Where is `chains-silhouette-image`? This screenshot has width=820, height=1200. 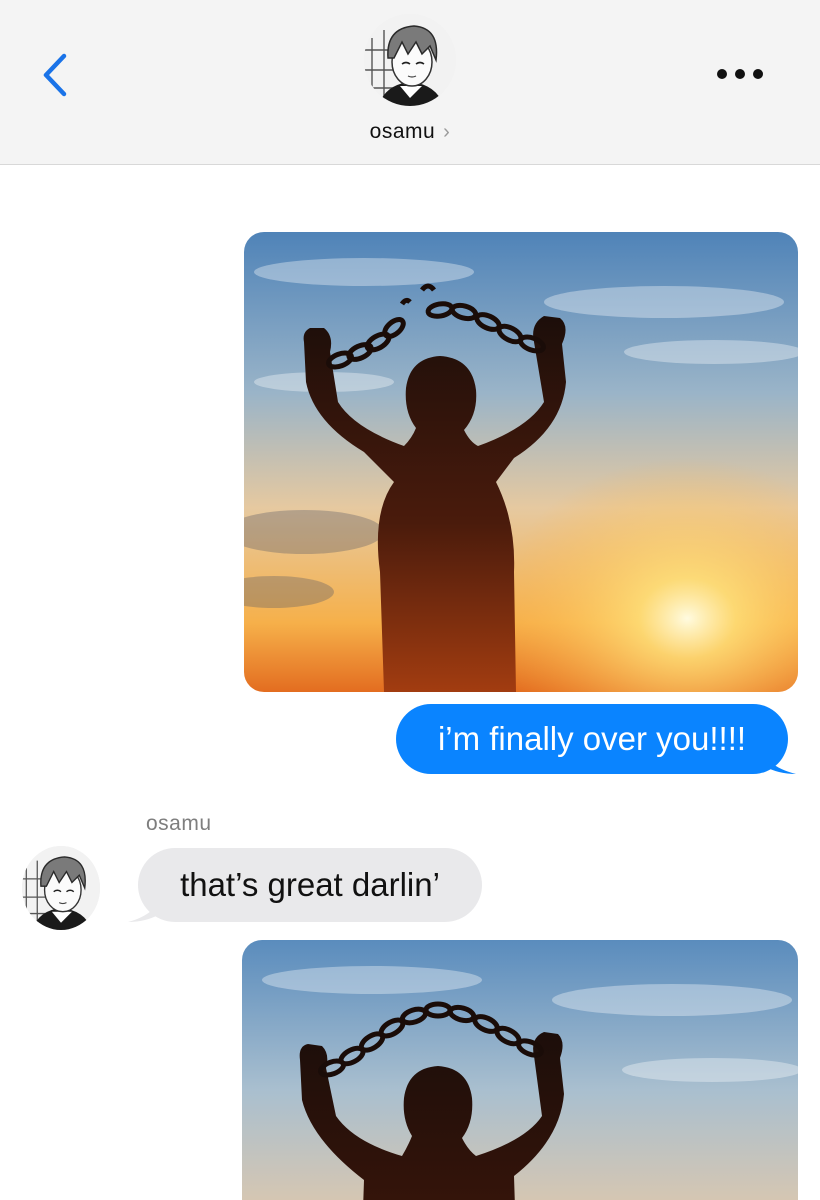 chains-silhouette-image is located at coordinates (520, 1070).